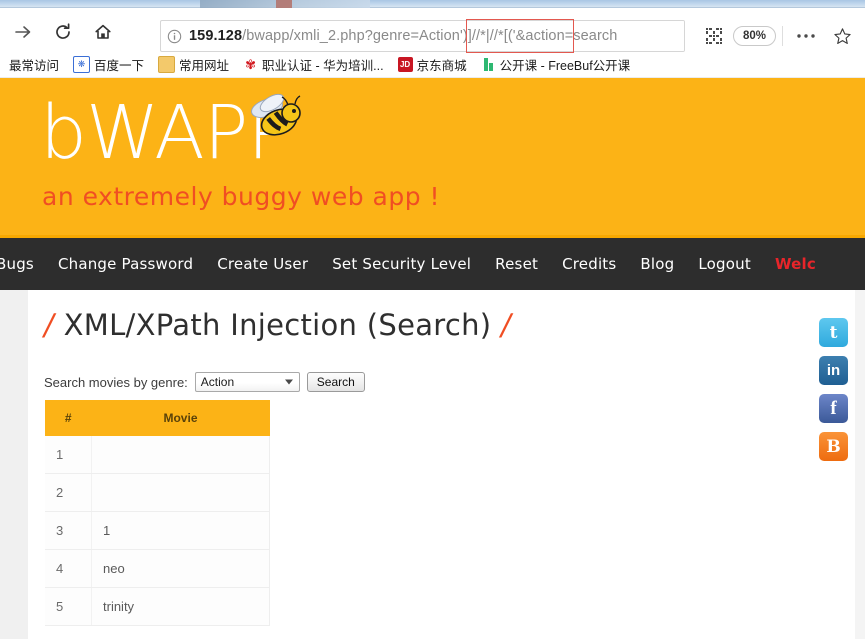 This screenshot has height=639, width=865. Describe the element at coordinates (180, 530) in the screenshot. I see `row-movie: 1` at that location.